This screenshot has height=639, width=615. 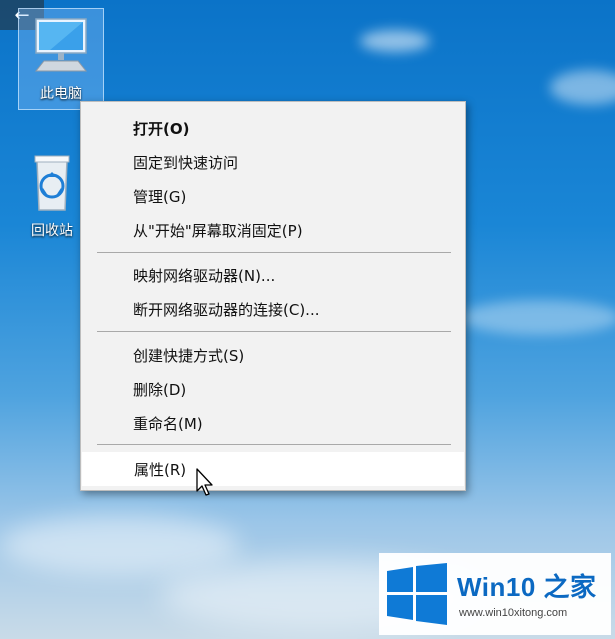 I want to click on menu-item-open: 打开(O), so click(x=273, y=128).